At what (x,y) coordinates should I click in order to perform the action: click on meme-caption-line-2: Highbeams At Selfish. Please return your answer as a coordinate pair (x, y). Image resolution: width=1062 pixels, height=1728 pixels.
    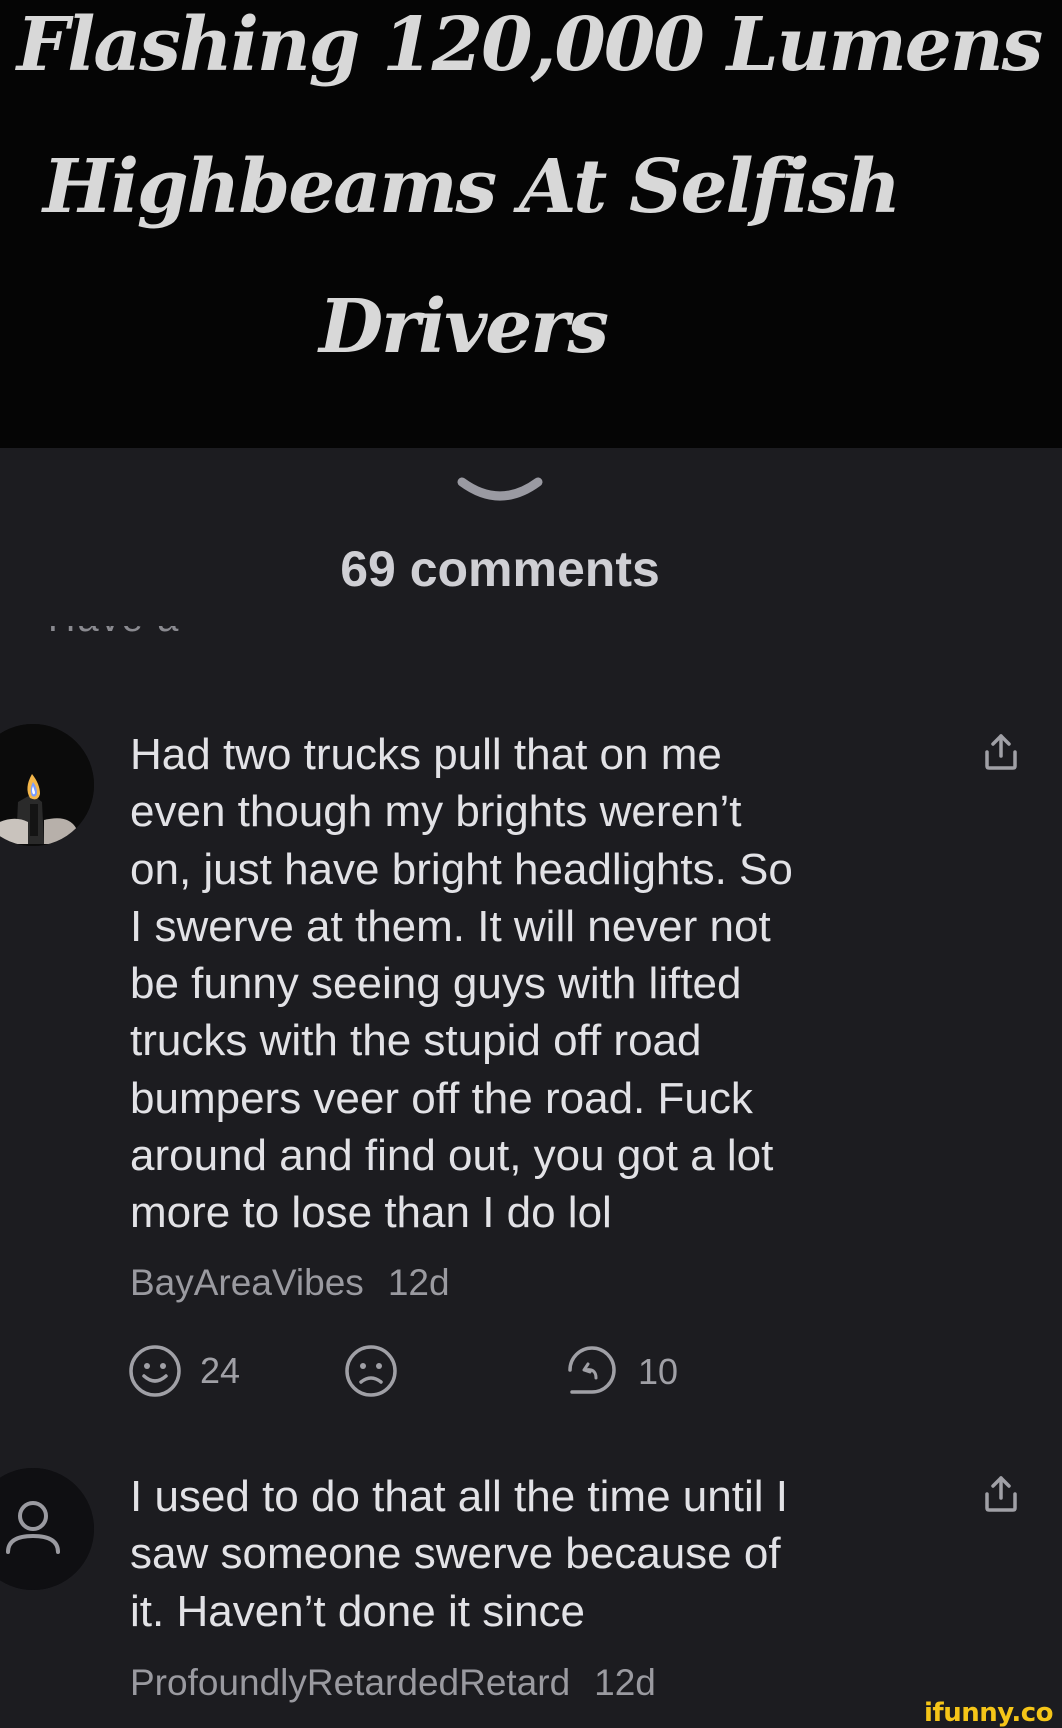
    Looking at the image, I should click on (471, 187).